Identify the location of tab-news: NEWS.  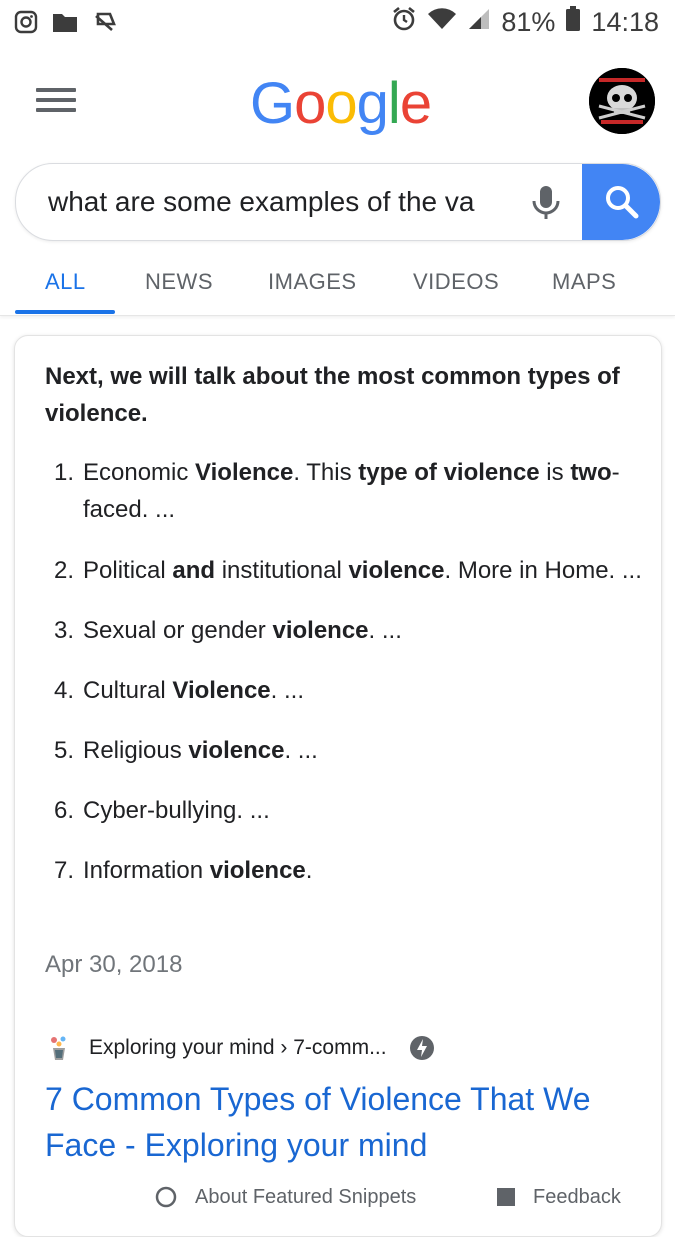
(179, 282).